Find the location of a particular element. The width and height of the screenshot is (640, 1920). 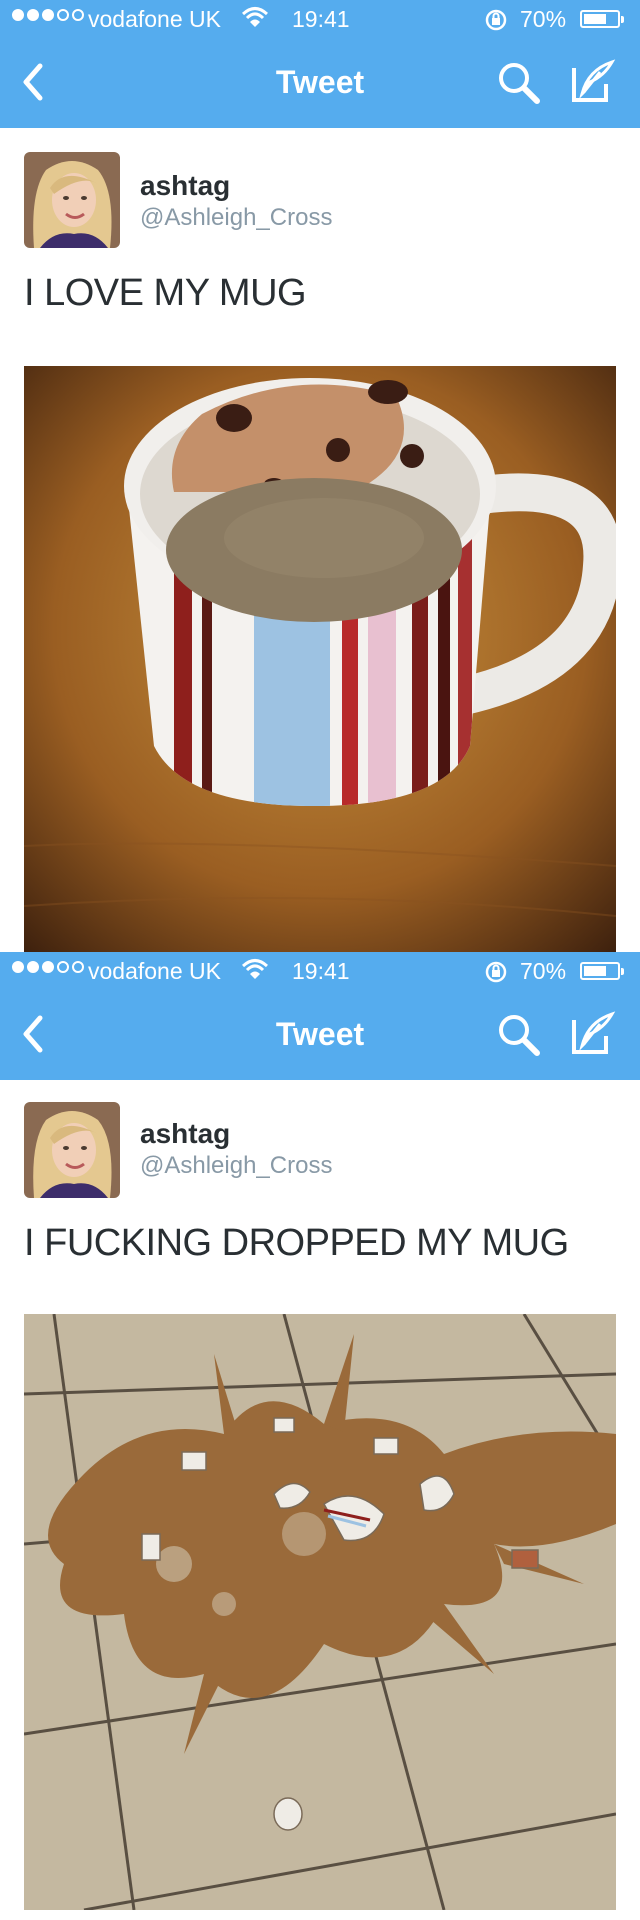

tweet-text: I LOVE MY MUG is located at coordinates (165, 293).